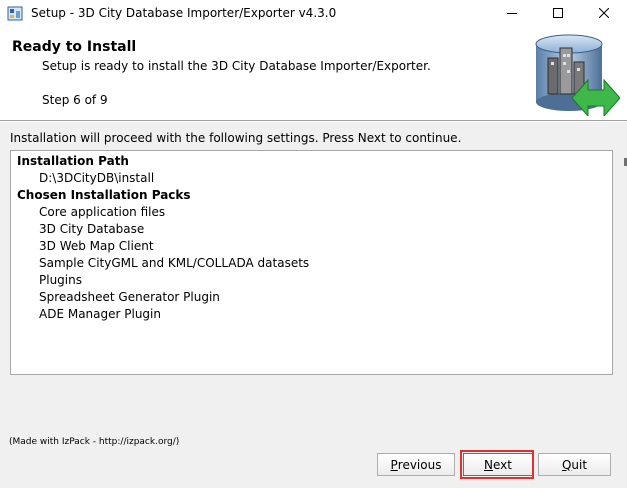 This screenshot has height=488, width=627. Describe the element at coordinates (313, 121) in the screenshot. I see `header-divider-highlight` at that location.